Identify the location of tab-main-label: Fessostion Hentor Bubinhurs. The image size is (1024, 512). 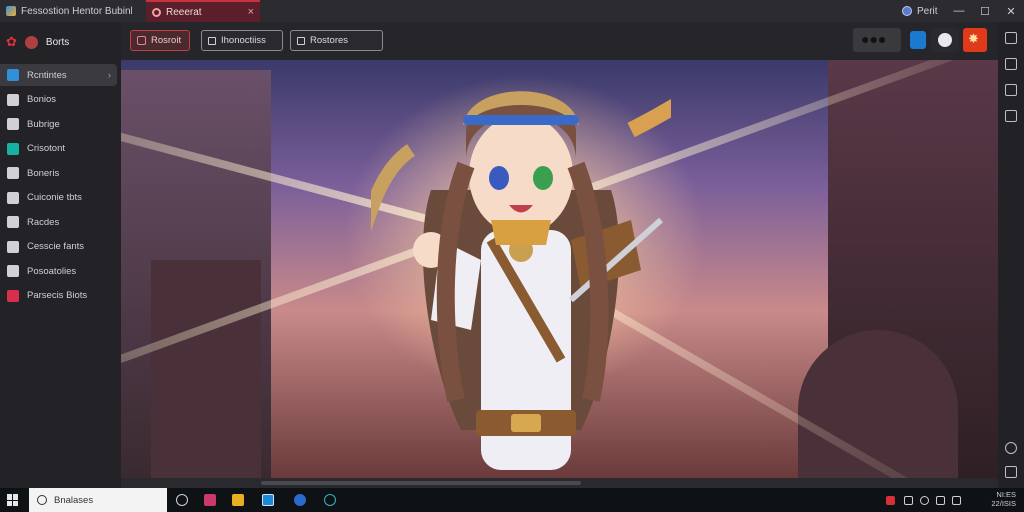
(76, 11).